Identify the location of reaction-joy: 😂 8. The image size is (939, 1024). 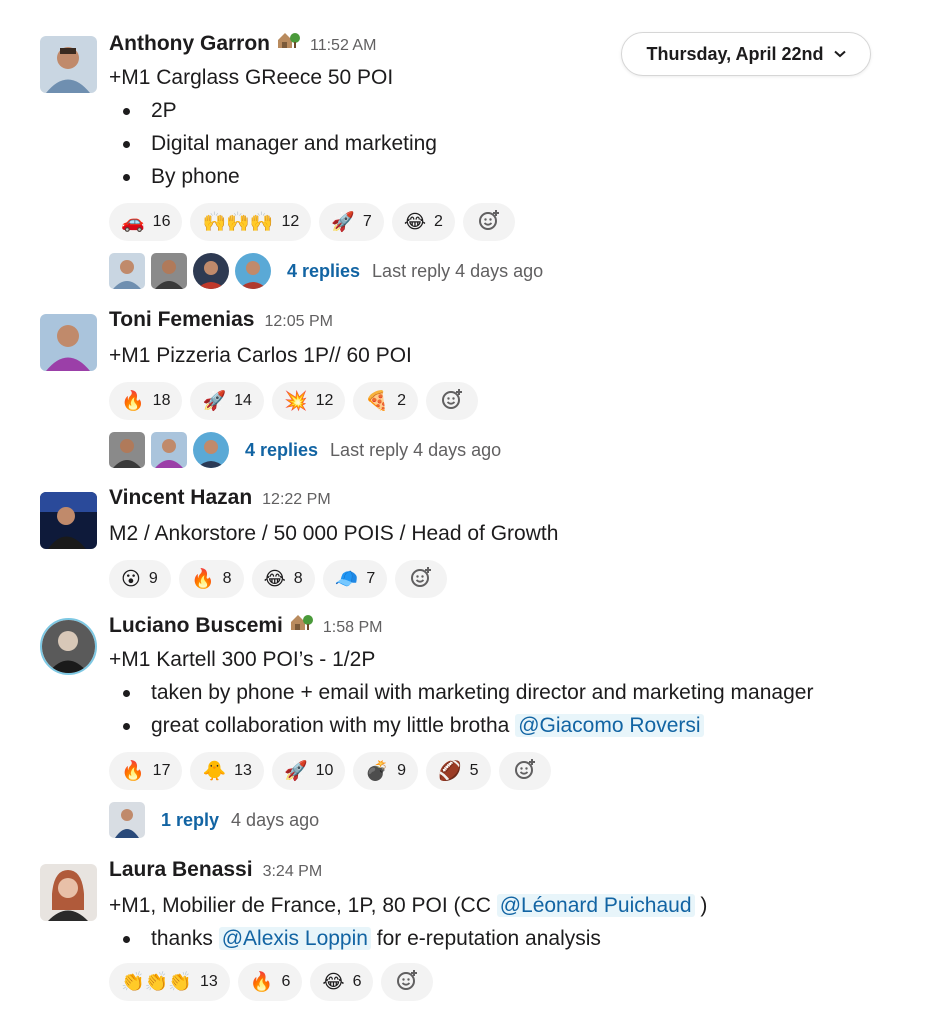
(283, 579).